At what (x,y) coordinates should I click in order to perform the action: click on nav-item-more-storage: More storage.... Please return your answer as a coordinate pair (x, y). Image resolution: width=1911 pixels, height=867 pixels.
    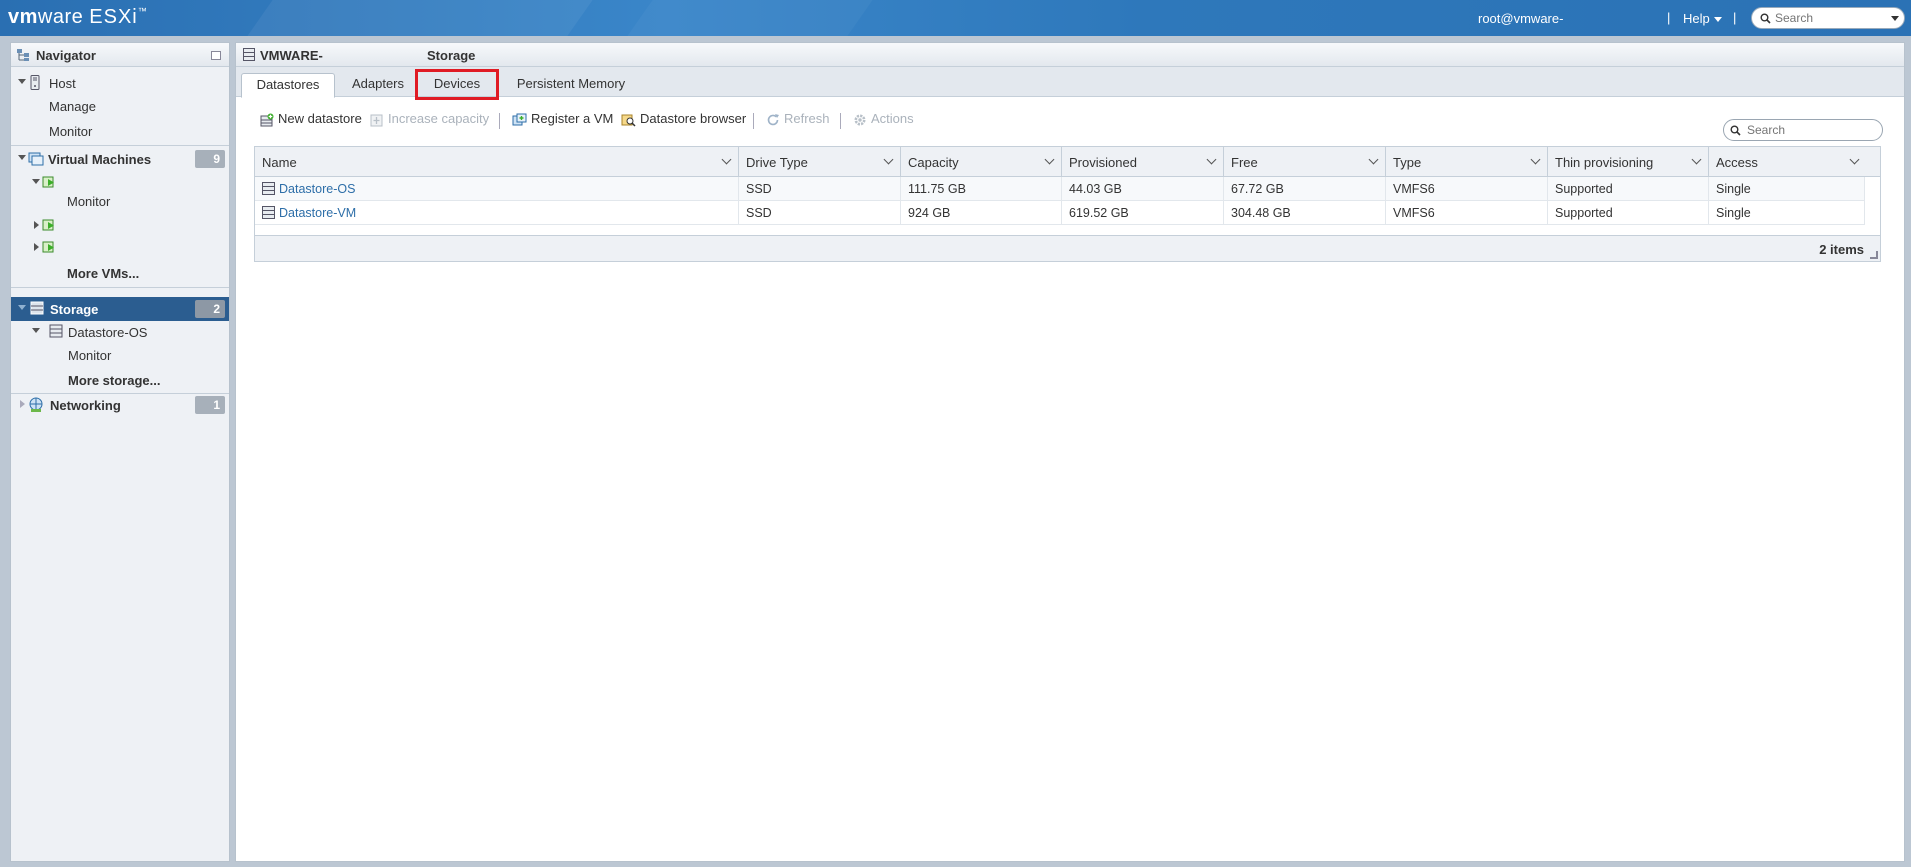
    Looking at the image, I should click on (120, 380).